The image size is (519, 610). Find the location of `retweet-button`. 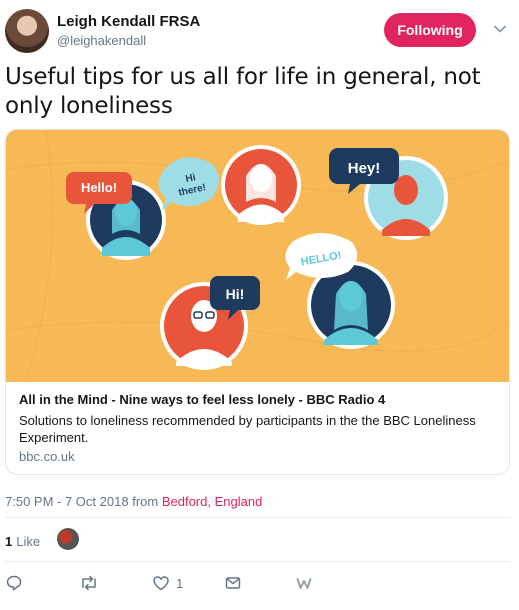

retweet-button is located at coordinates (89, 583).